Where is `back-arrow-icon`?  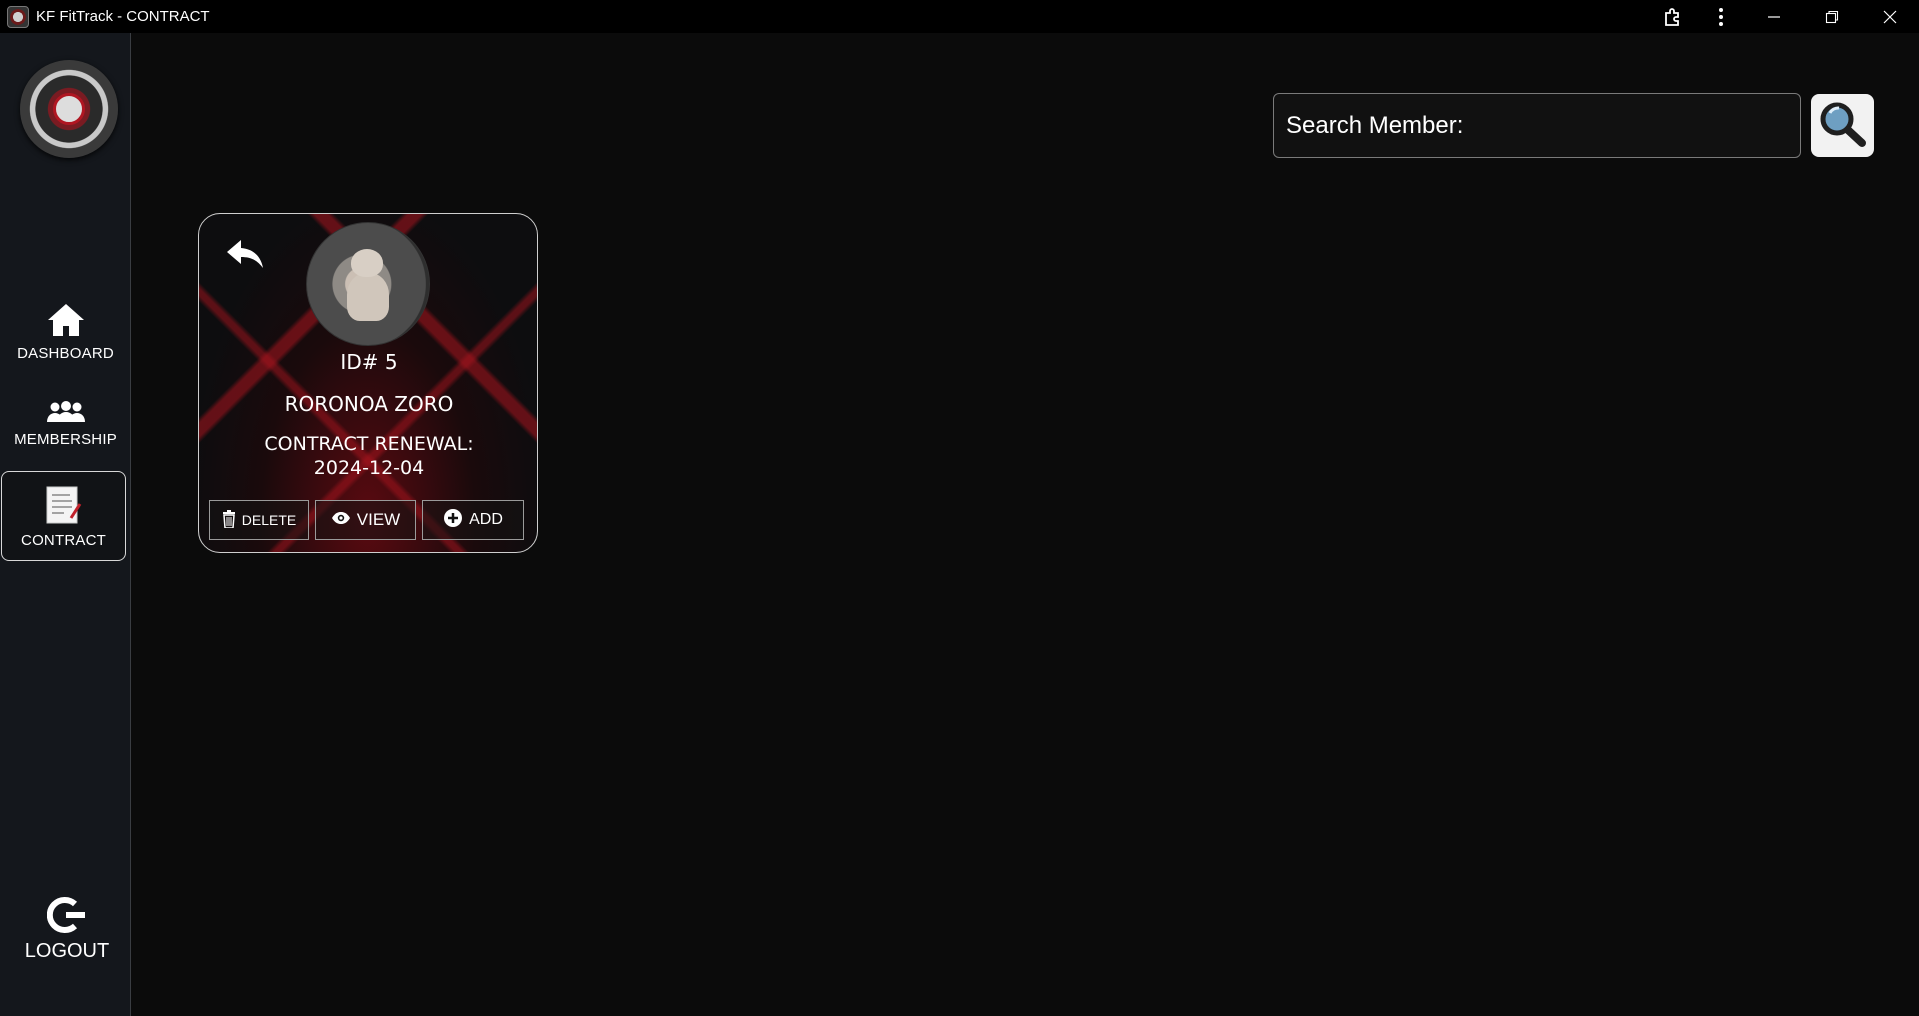
back-arrow-icon is located at coordinates (245, 256).